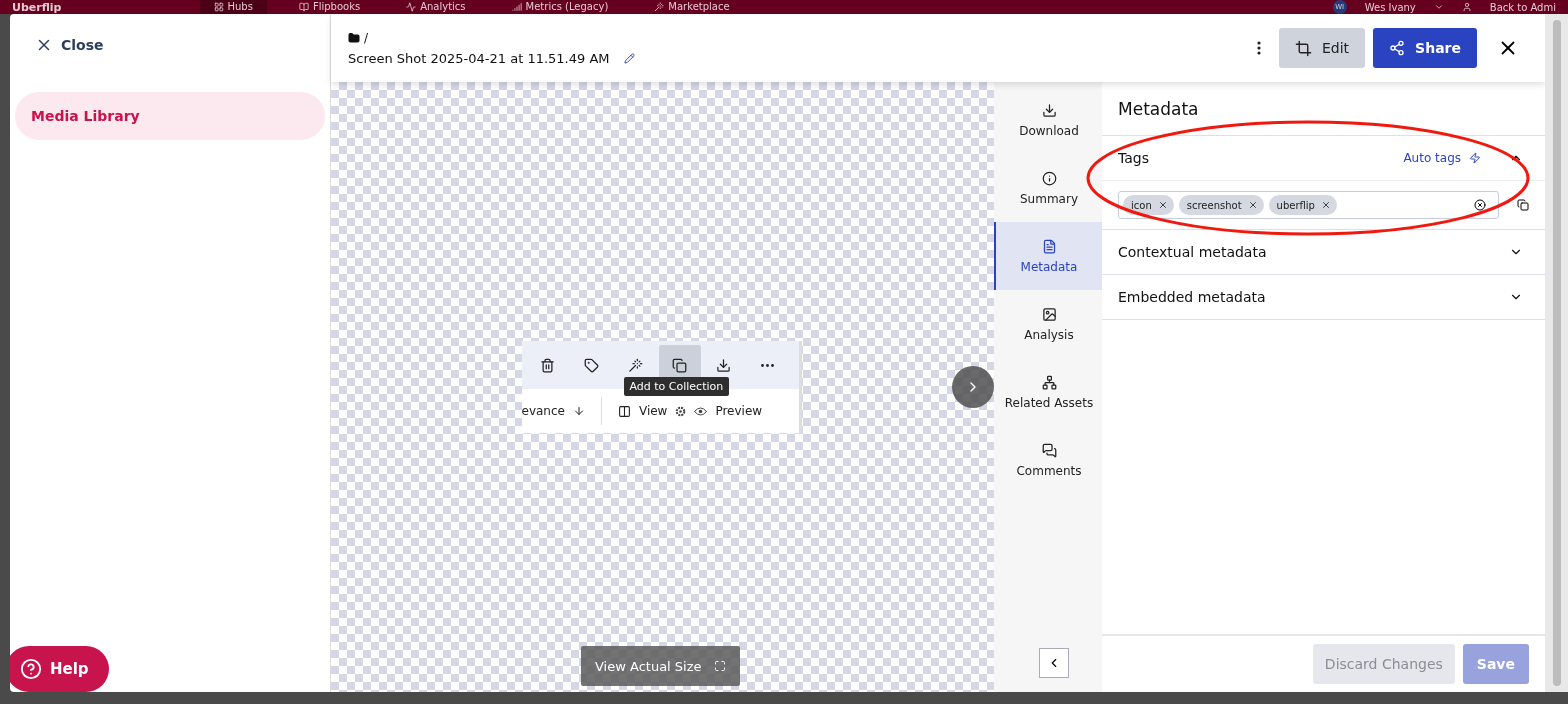  I want to click on tooltip: Add to Collection, so click(676, 386).